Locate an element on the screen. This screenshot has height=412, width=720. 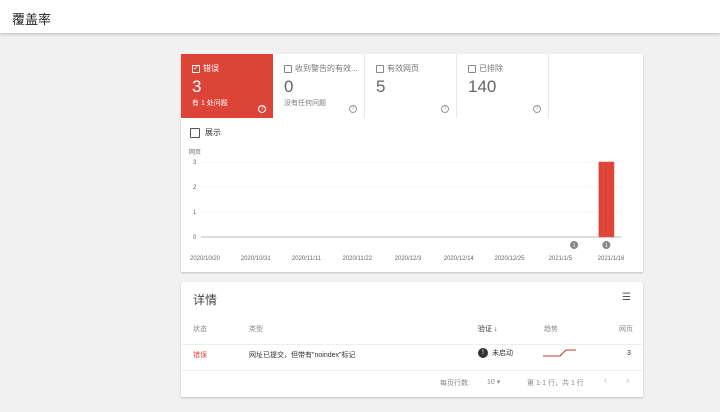
tile-label: 有效网页 is located at coordinates (403, 68).